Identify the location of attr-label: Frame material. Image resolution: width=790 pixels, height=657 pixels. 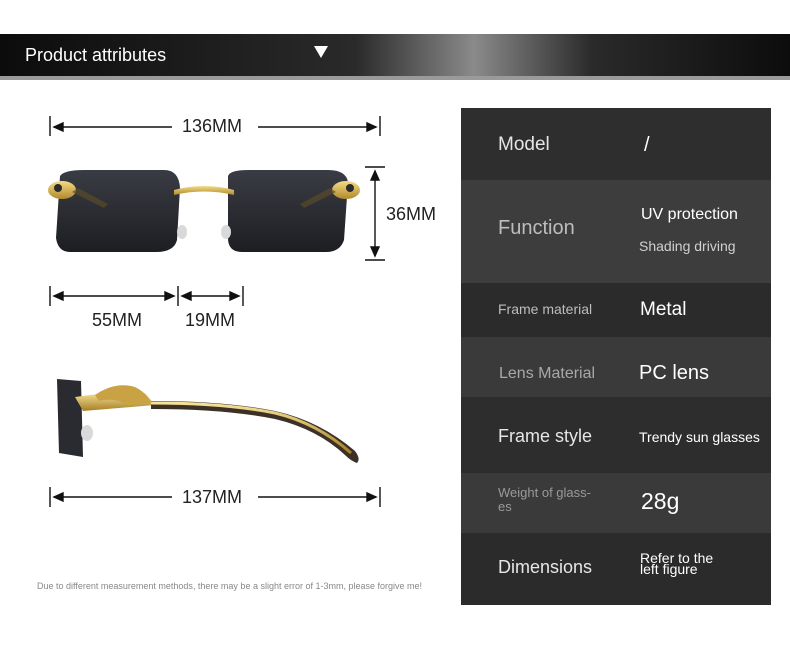
(545, 309).